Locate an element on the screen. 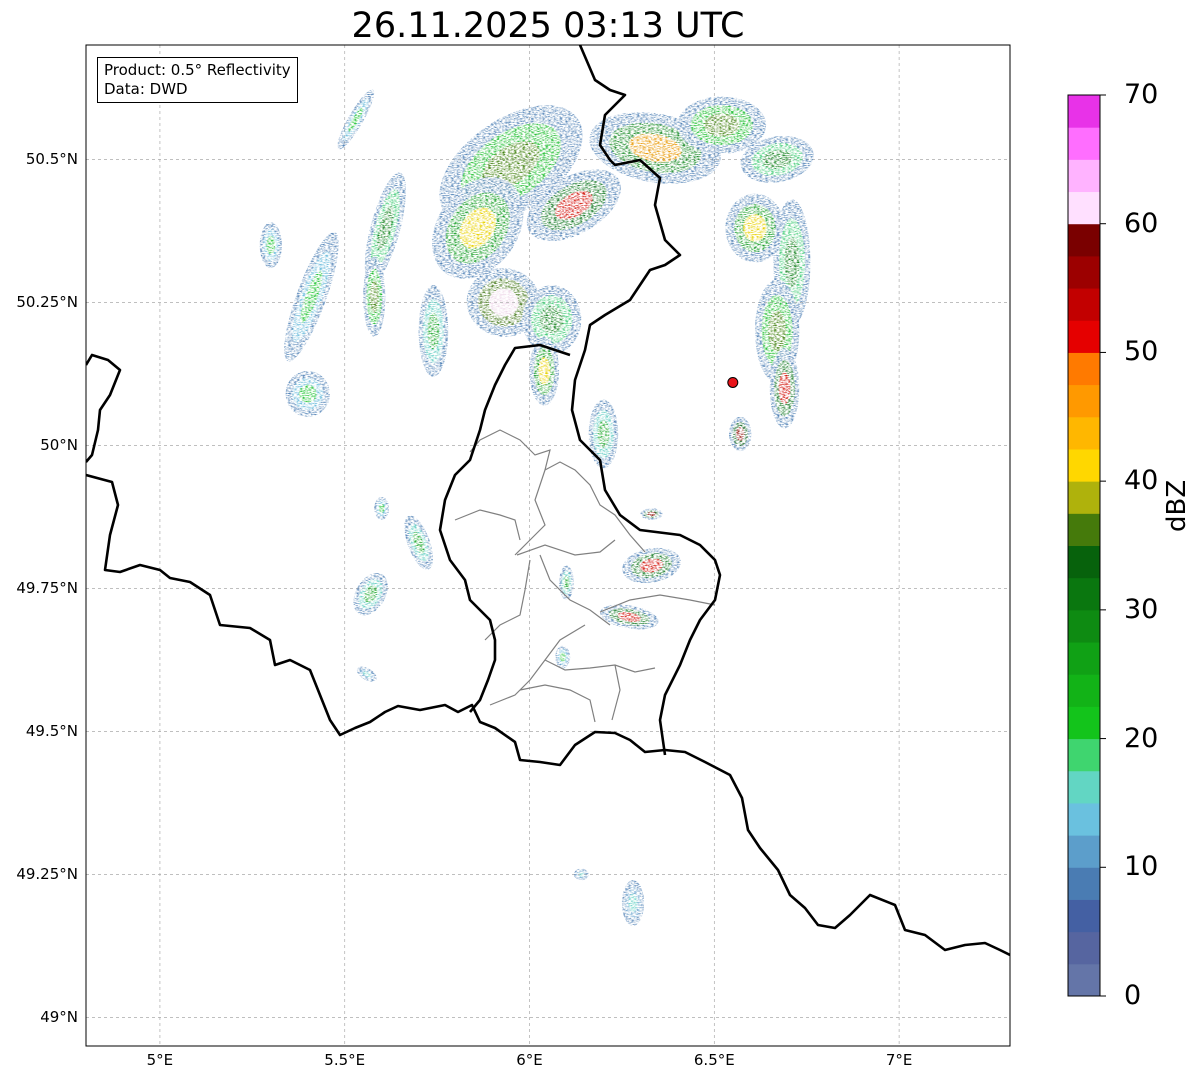  y-tick-label: 50.5°N is located at coordinates (51, 159).